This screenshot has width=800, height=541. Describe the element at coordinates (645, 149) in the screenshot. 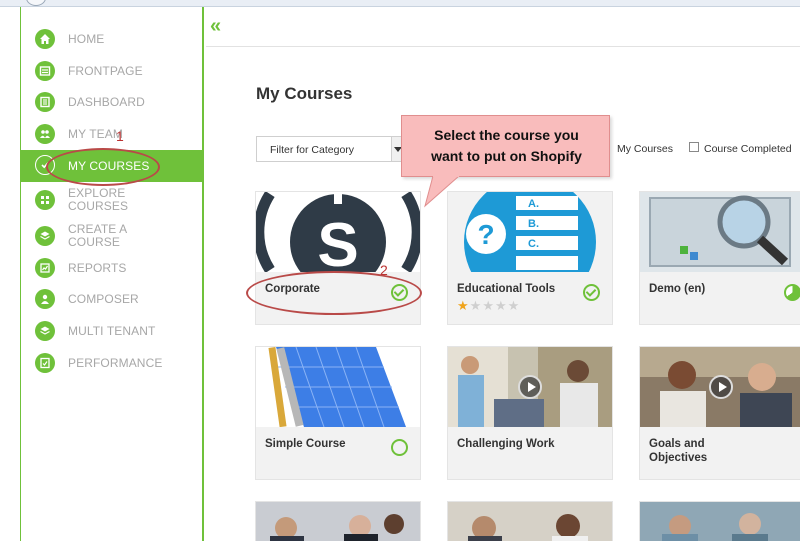

I see `my-courses-filter-link: My Courses` at that location.